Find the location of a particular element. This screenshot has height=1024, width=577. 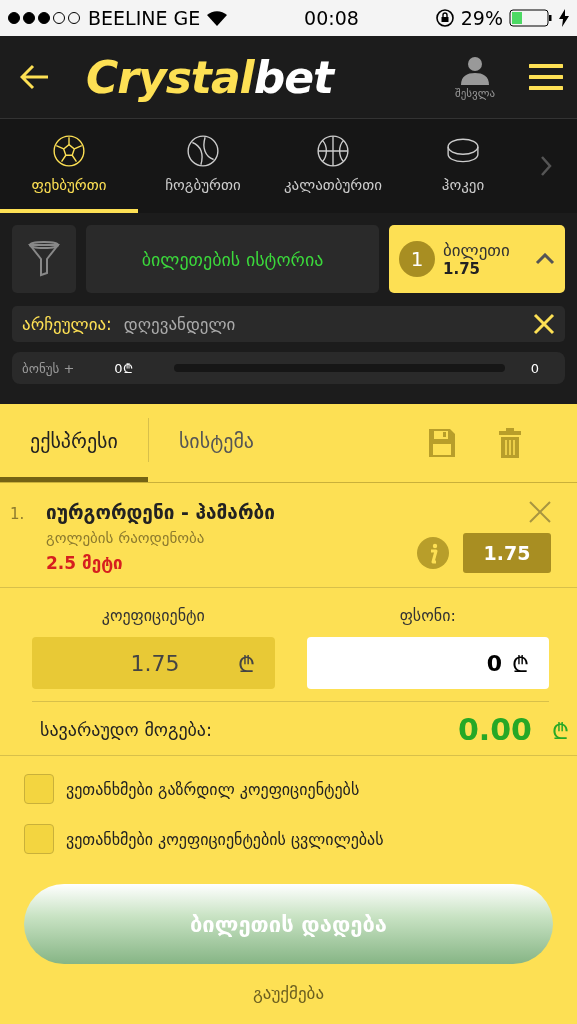

potential-win-label: სავარაუდო მოგება: is located at coordinates (127, 729).